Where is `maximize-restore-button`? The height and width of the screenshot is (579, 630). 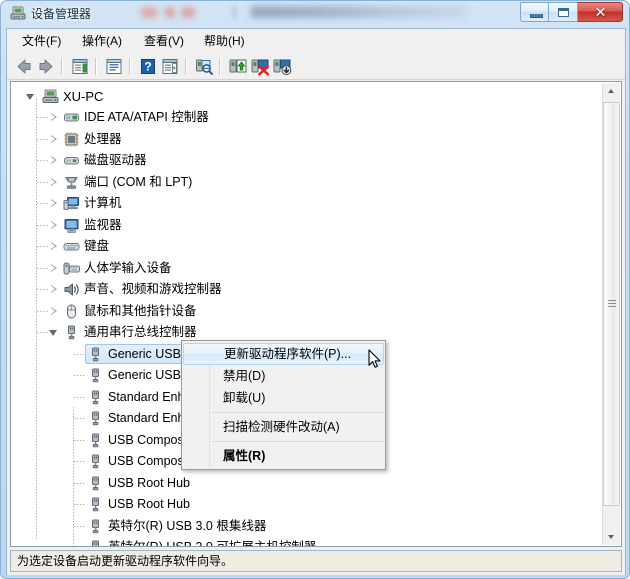 maximize-restore-button is located at coordinates (563, 12).